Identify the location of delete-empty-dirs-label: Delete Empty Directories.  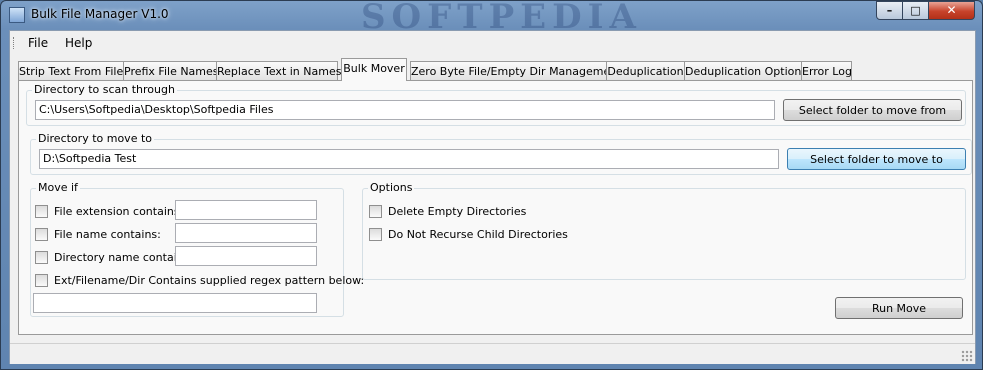
(457, 211).